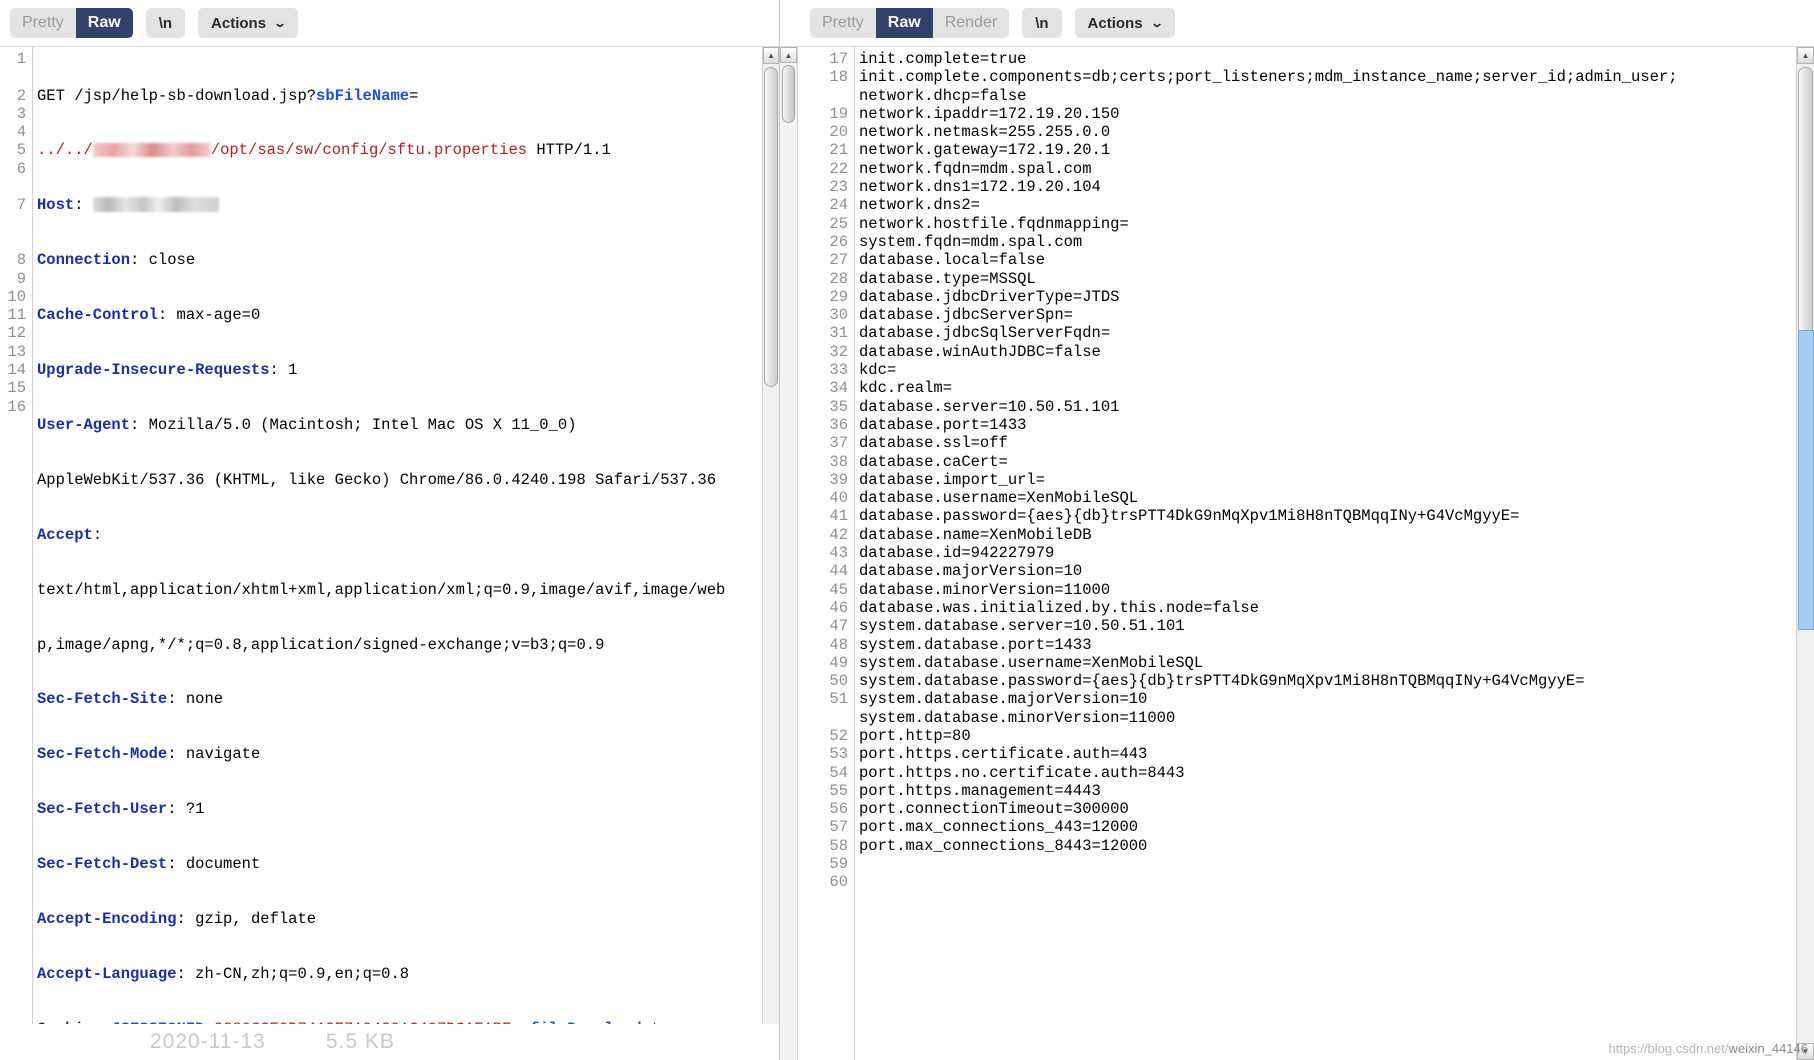 The image size is (1814, 1060). Describe the element at coordinates (70, 534) in the screenshot. I see `request-line-7: Accept:` at that location.